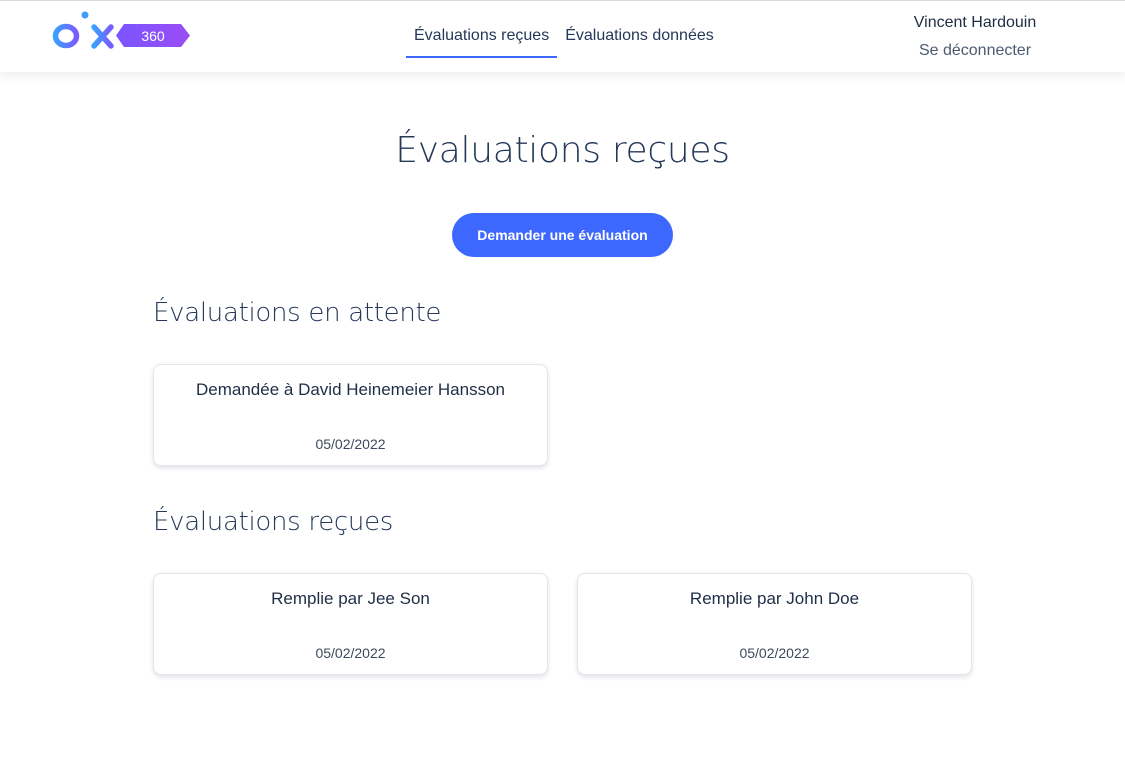 The height and width of the screenshot is (775, 1125). What do you see at coordinates (975, 37) in the screenshot?
I see `user-menu: Vincent Hardouin Se déconnecter` at bounding box center [975, 37].